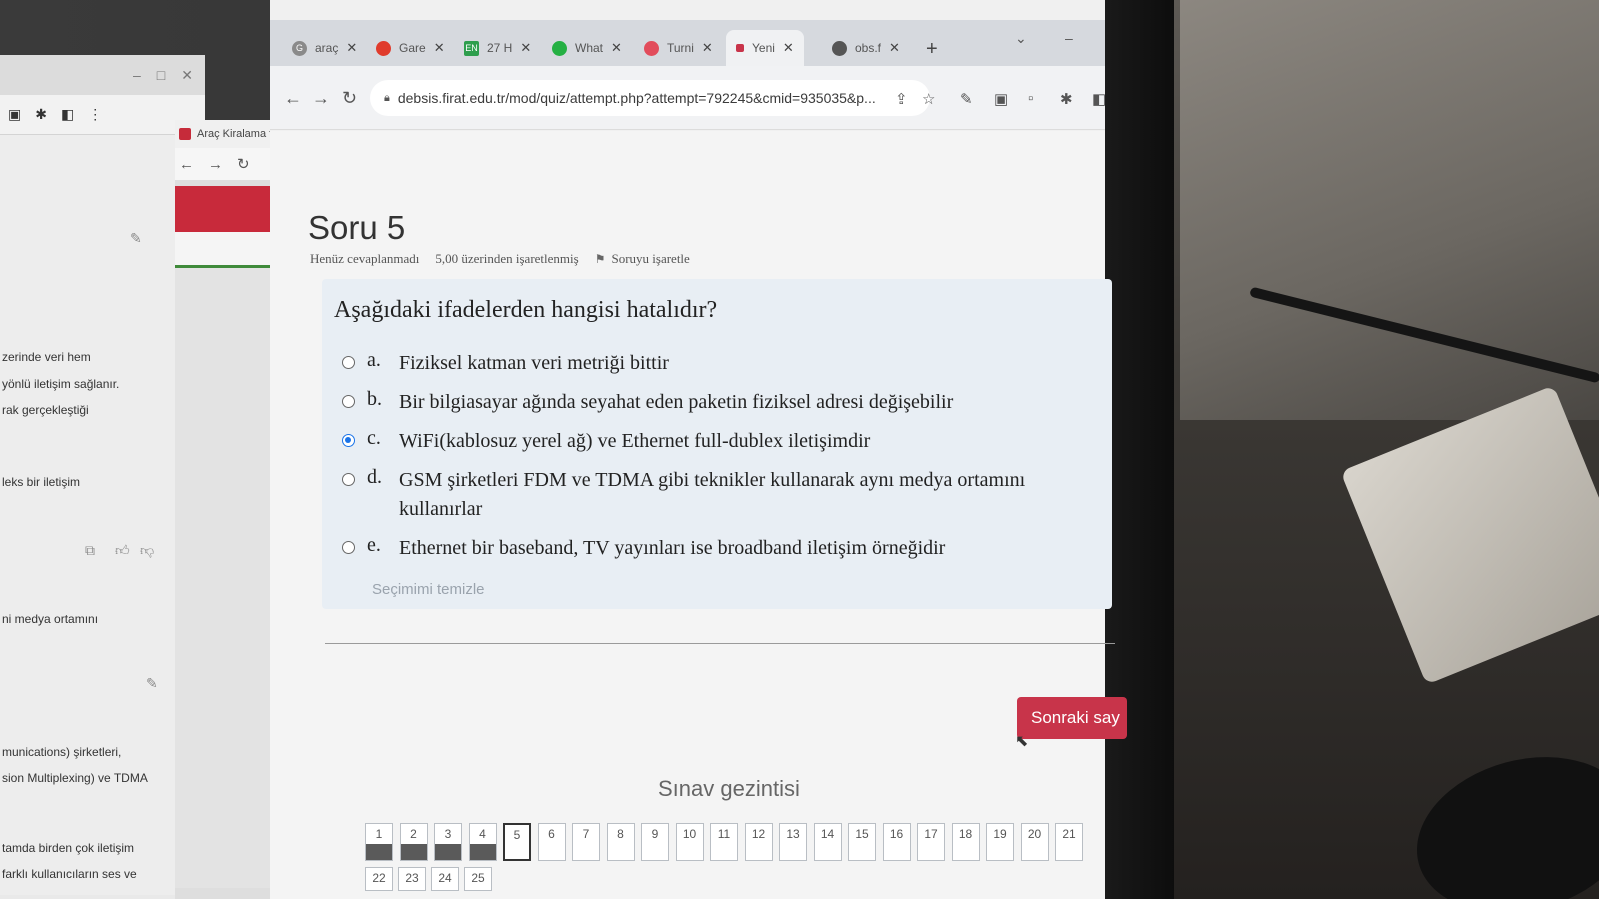 Image resolution: width=1599 pixels, height=899 pixels. I want to click on quiz-nav-button-12: 12, so click(758, 842).